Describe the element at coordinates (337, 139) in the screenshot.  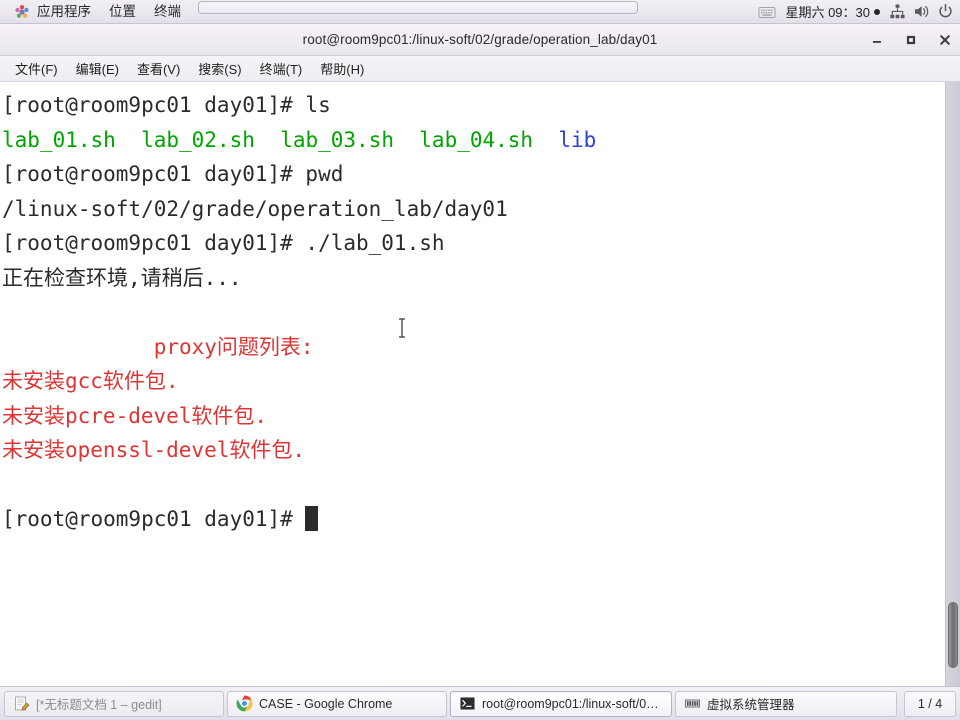
I see `terminal-text-segment: lab_03.sh` at that location.